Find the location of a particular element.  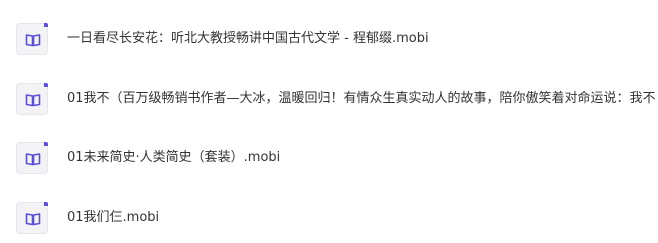

file-name: 一日看尽长安花：听北大教授畅讲中国古代文学 - 程郁缀.mobi is located at coordinates (248, 38).